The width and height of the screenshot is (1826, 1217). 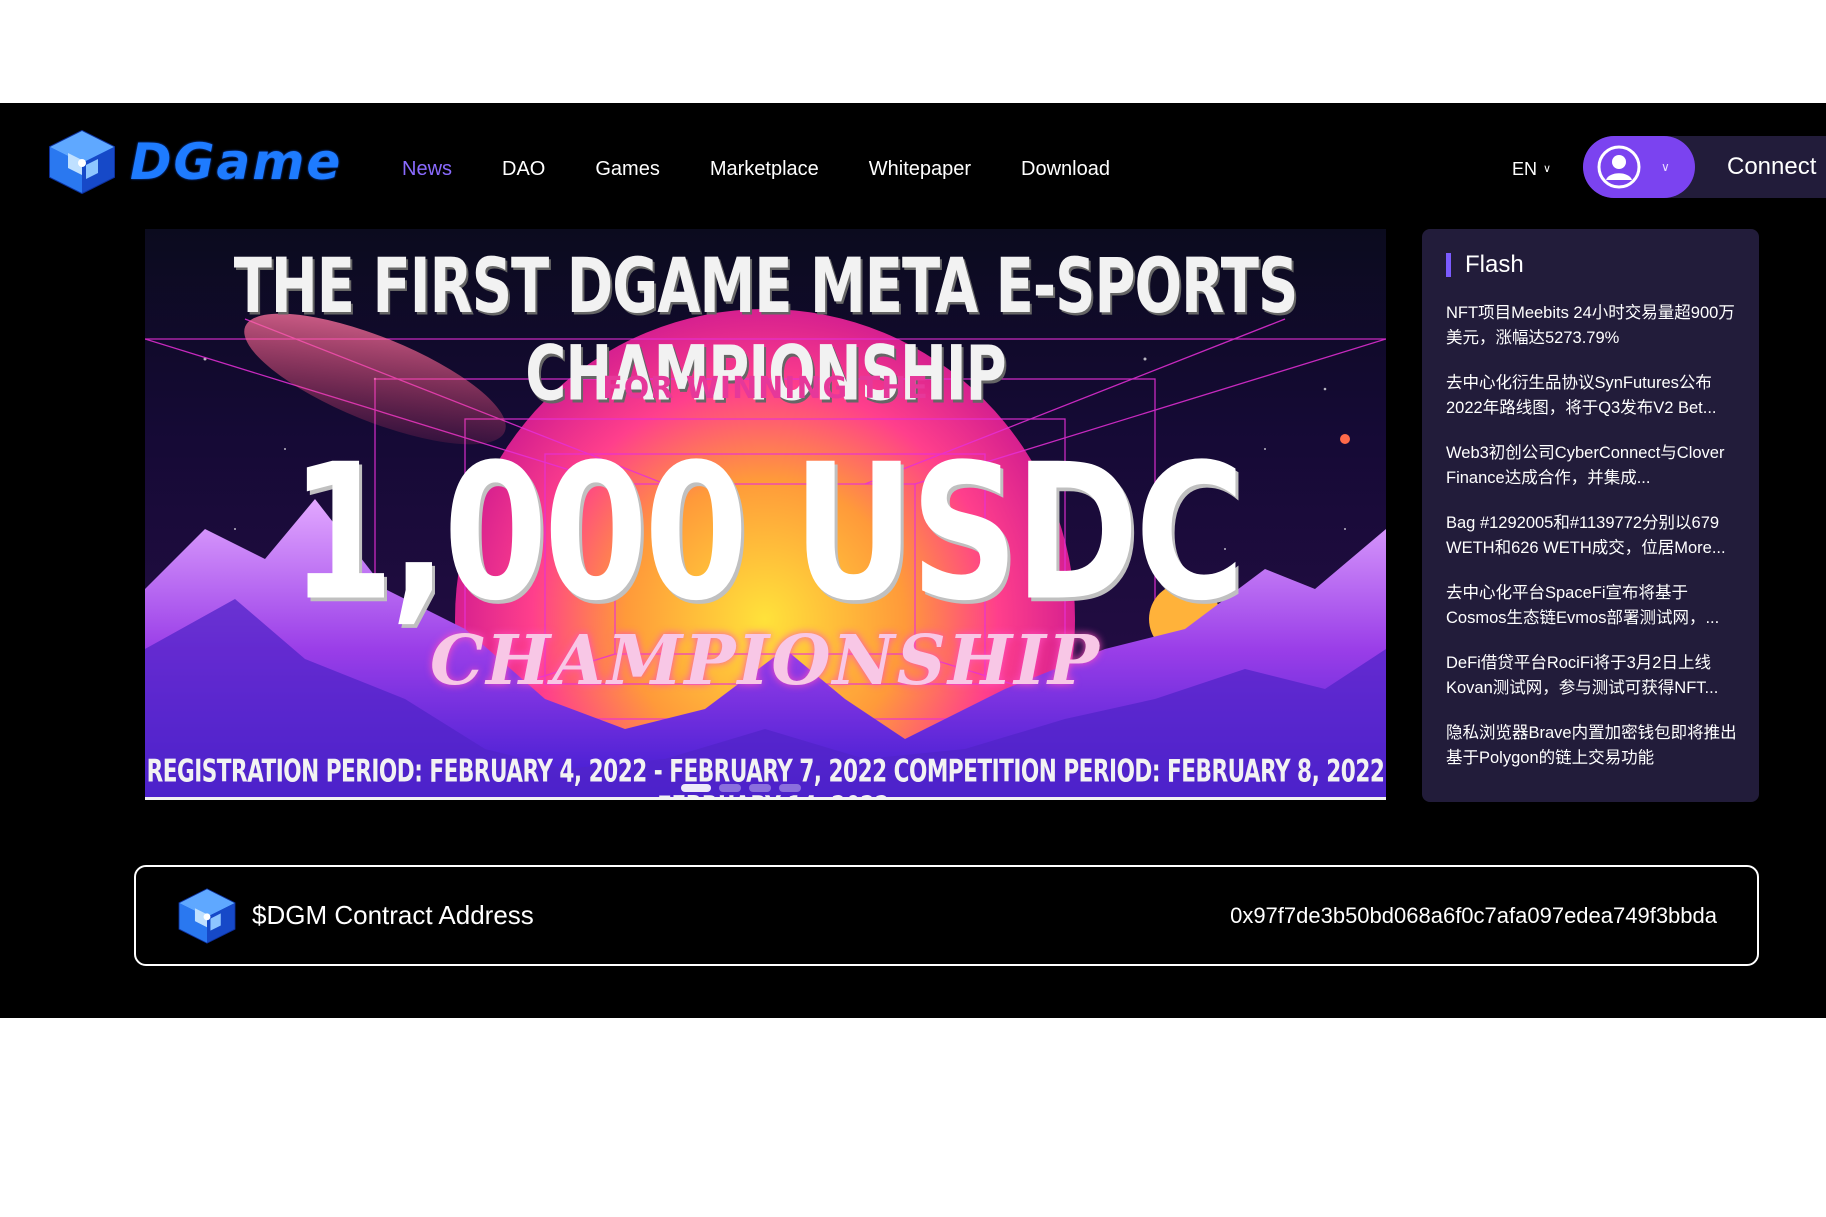 I want to click on nav-marketplace: Marketplace, so click(x=764, y=169).